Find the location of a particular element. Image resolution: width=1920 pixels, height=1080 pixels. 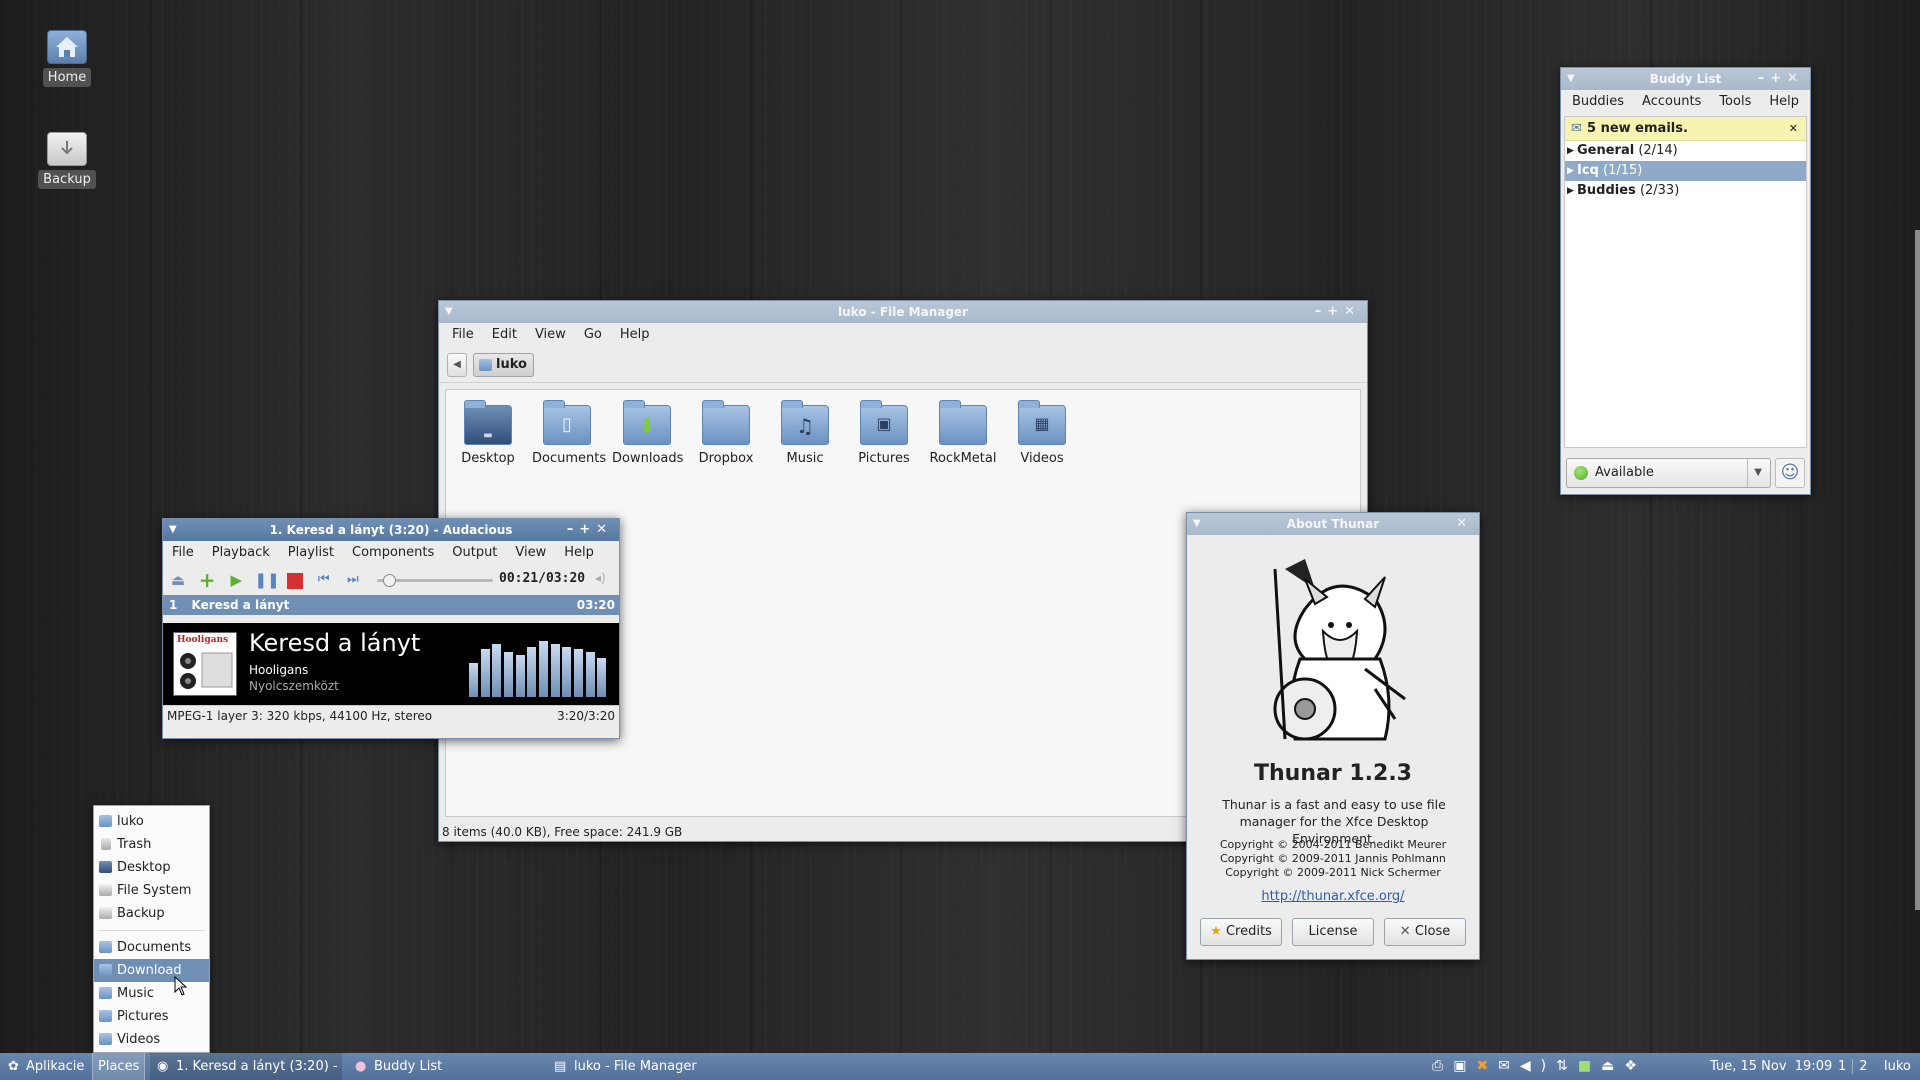

path-button-luko: luko is located at coordinates (503, 365).